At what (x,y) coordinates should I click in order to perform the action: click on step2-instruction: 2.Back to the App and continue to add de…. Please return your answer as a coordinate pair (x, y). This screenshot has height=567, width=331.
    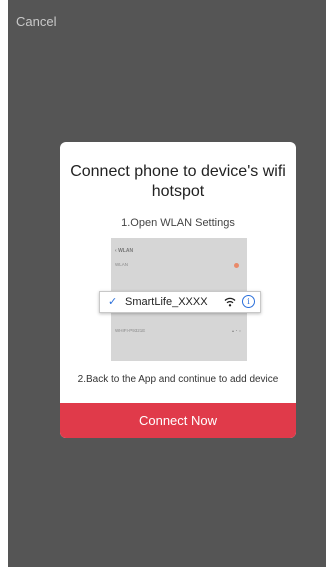
    Looking at the image, I should click on (178, 379).